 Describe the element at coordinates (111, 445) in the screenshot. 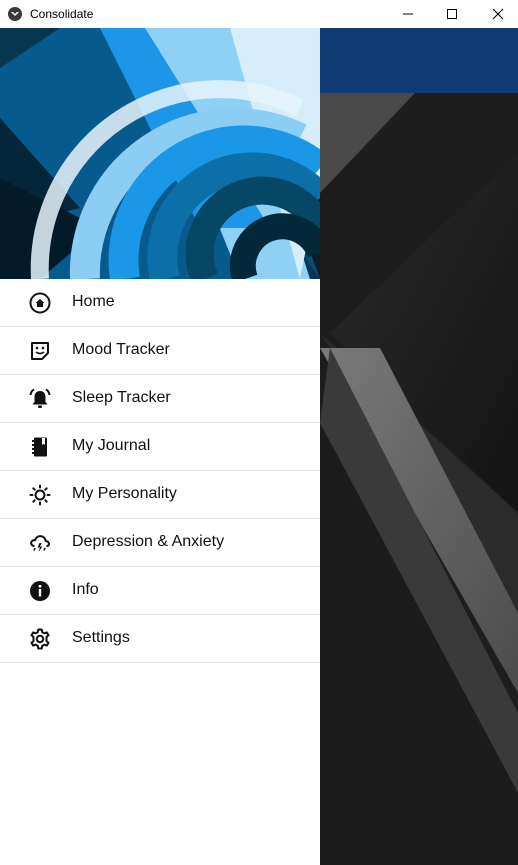

I see `menu-label-my-journal: My Journal` at that location.